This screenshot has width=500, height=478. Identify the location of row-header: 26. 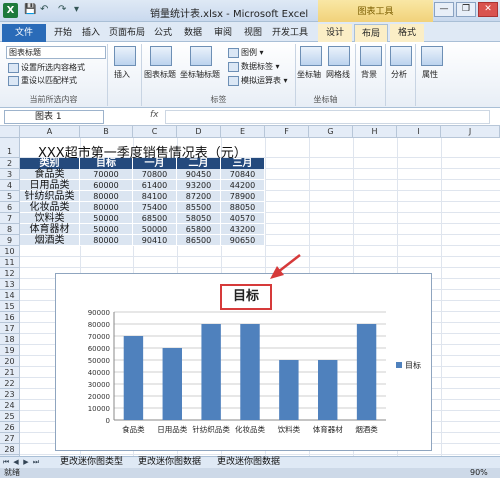
(10, 427).